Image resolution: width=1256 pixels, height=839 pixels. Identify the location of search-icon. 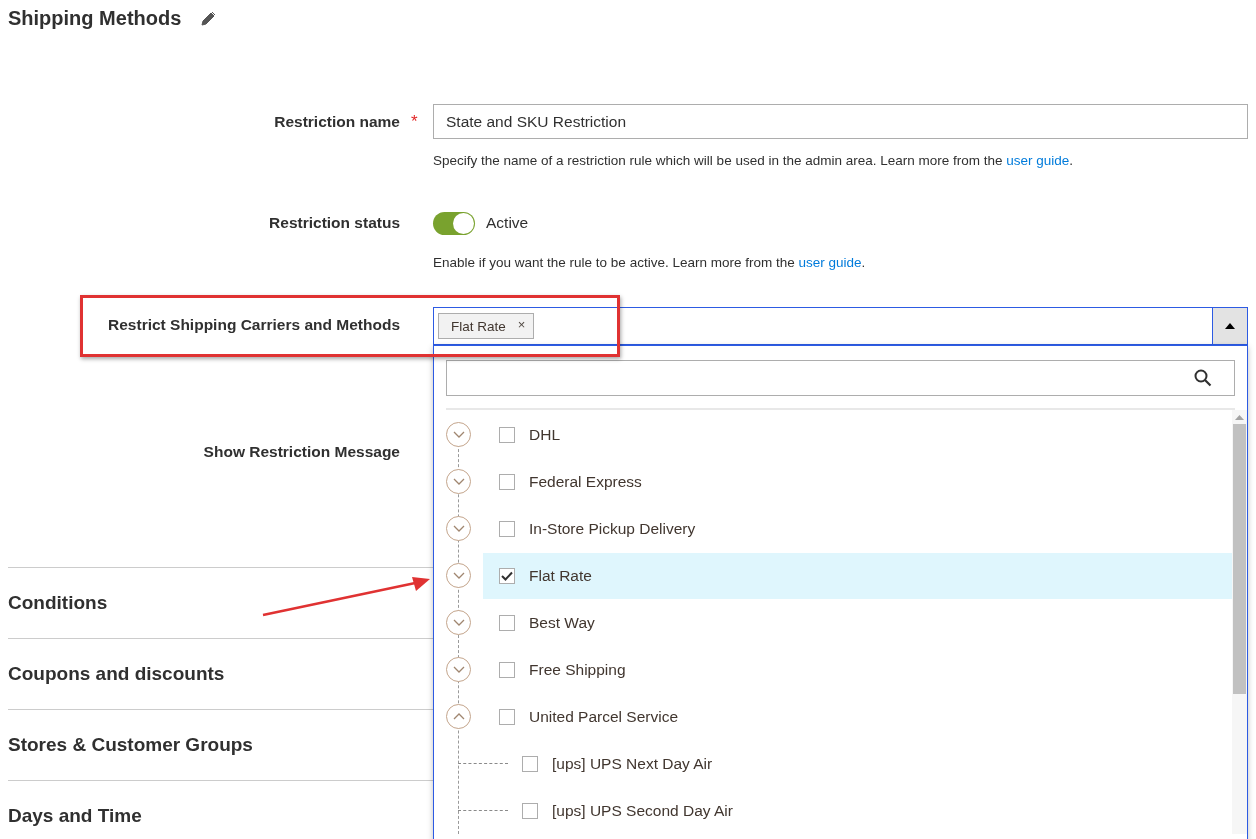
(1203, 378).